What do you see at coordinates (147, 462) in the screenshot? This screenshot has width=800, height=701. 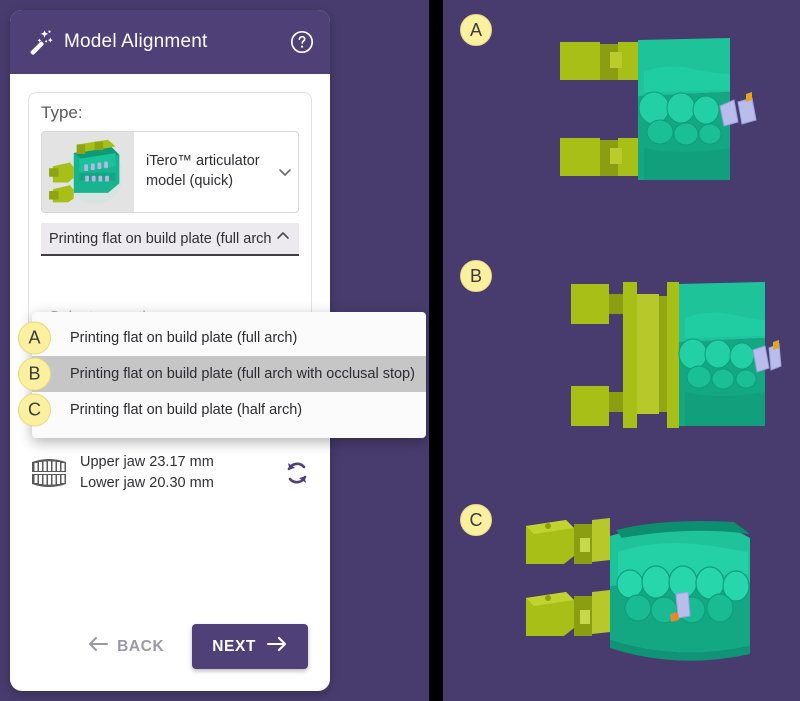 I see `upper-jaw-value: Upper jaw 23.17 mm` at bounding box center [147, 462].